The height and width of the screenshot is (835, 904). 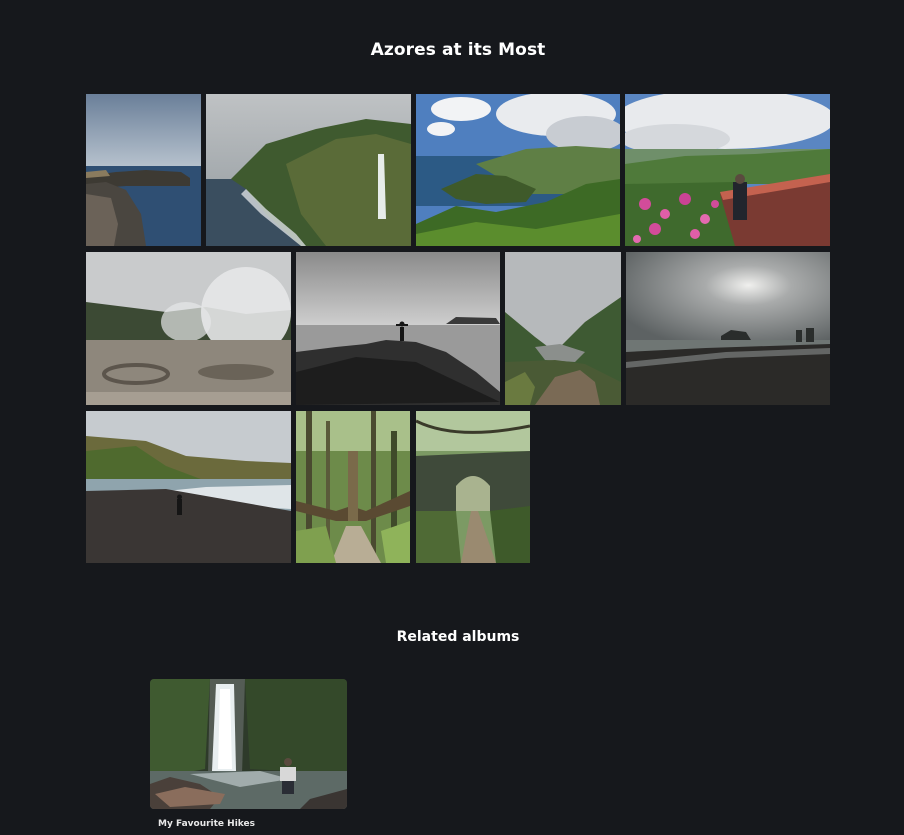 What do you see at coordinates (563, 328) in the screenshot?
I see `photo-valley-path` at bounding box center [563, 328].